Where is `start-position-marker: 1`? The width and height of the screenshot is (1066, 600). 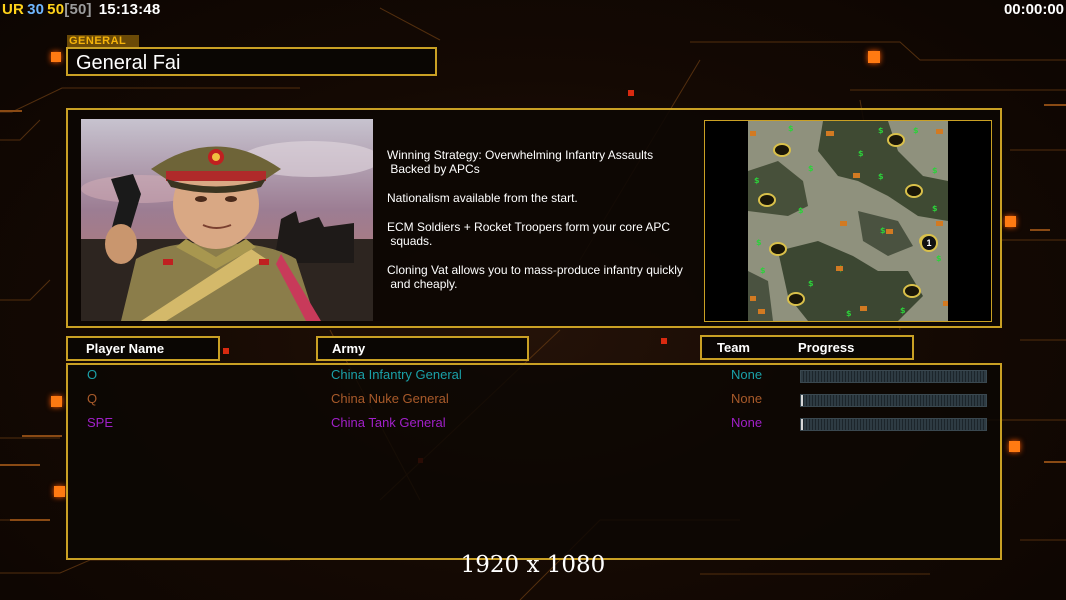 start-position-marker: 1 is located at coordinates (929, 243).